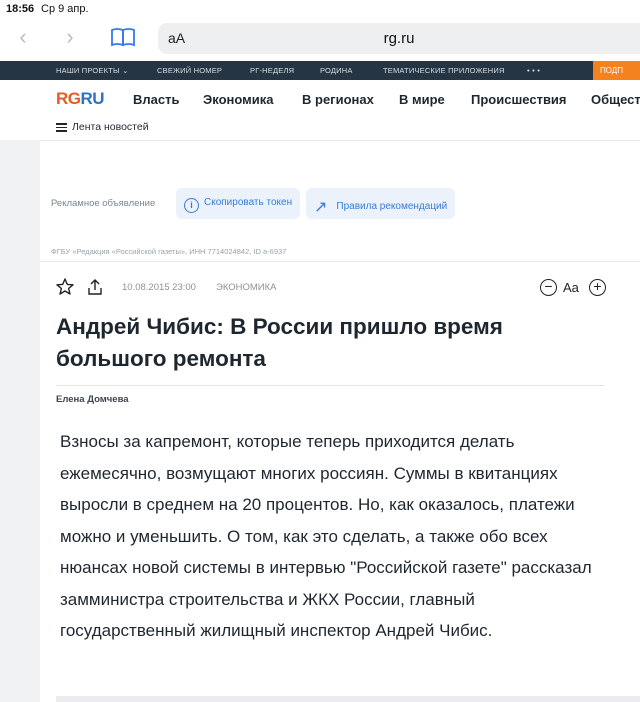 This screenshot has width=640, height=702. What do you see at coordinates (103, 203) in the screenshot?
I see `ad-label: Рекламное объявление` at bounding box center [103, 203].